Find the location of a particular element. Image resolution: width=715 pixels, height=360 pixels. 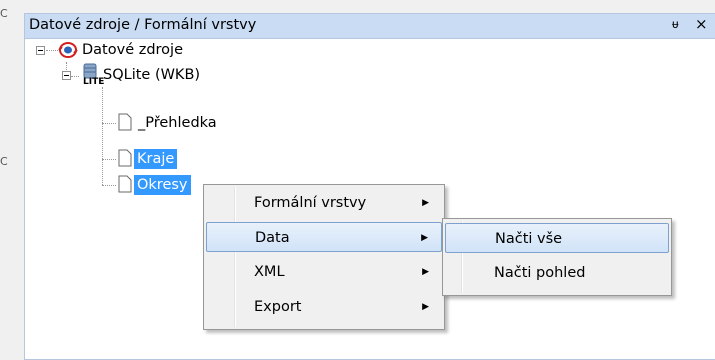

menu-item-label: Formální vrstvy is located at coordinates (310, 203).